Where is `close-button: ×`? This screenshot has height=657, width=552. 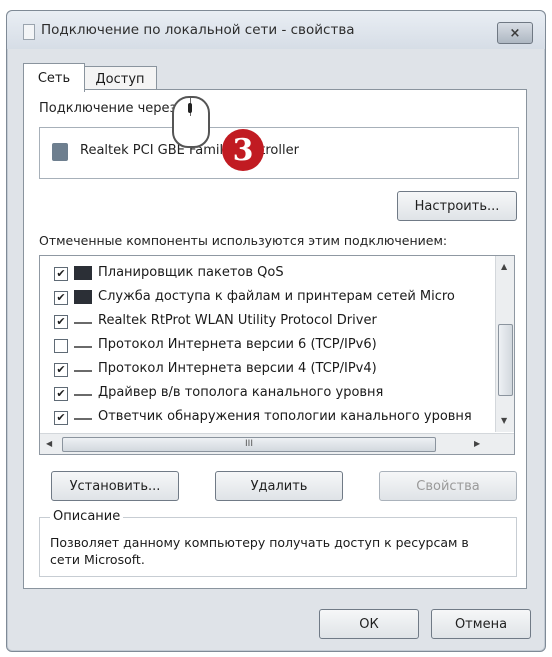 close-button: × is located at coordinates (515, 33).